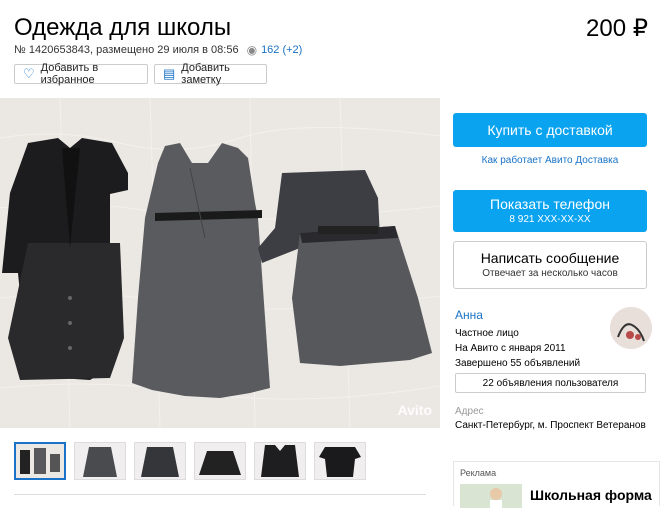 This screenshot has height=508, width=660. I want to click on views-count: 162 (+2), so click(282, 50).